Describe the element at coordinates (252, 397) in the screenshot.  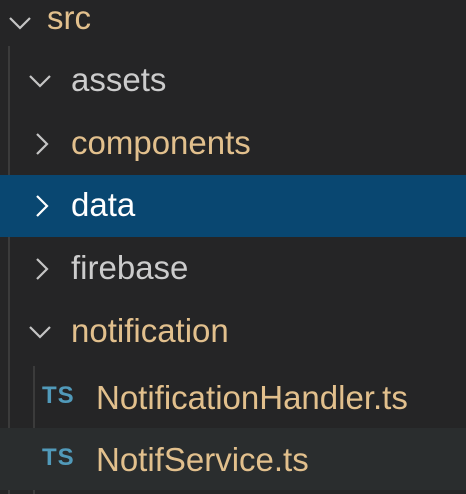
I see `tree-item-label: NotificationHandler.ts` at that location.